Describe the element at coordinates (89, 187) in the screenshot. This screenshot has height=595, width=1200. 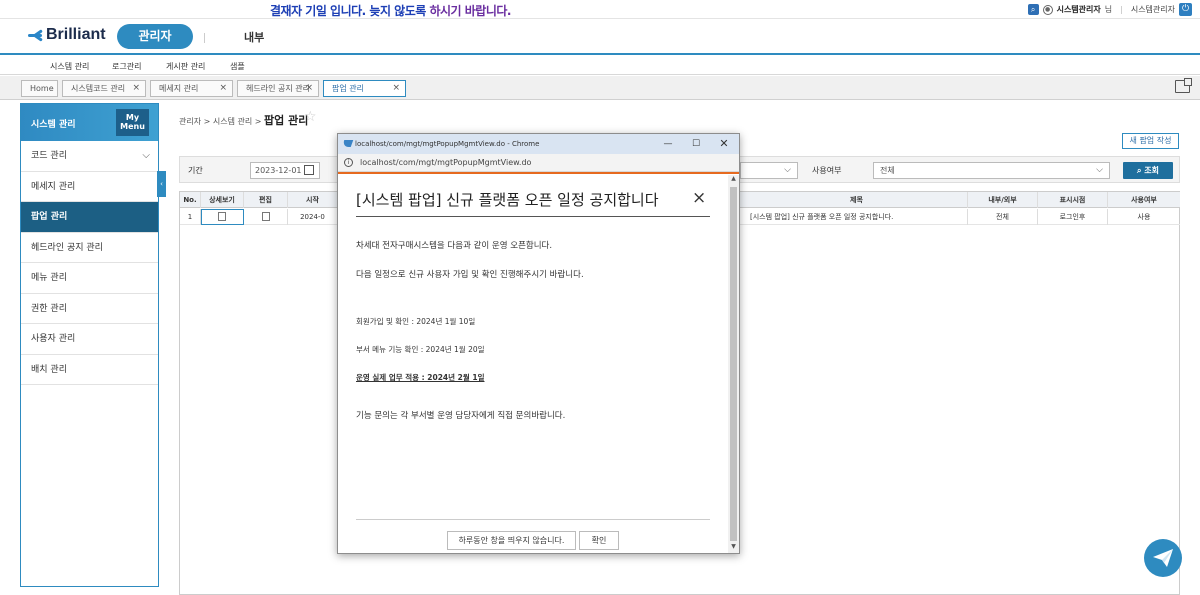
I see `sidebar-item-message: 메세지 관리` at that location.